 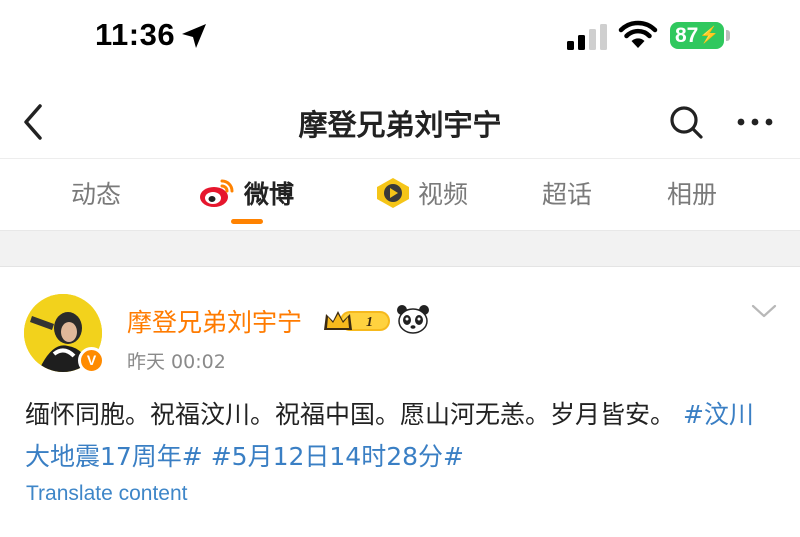 I want to click on translate-link: Translate content, so click(x=106, y=494).